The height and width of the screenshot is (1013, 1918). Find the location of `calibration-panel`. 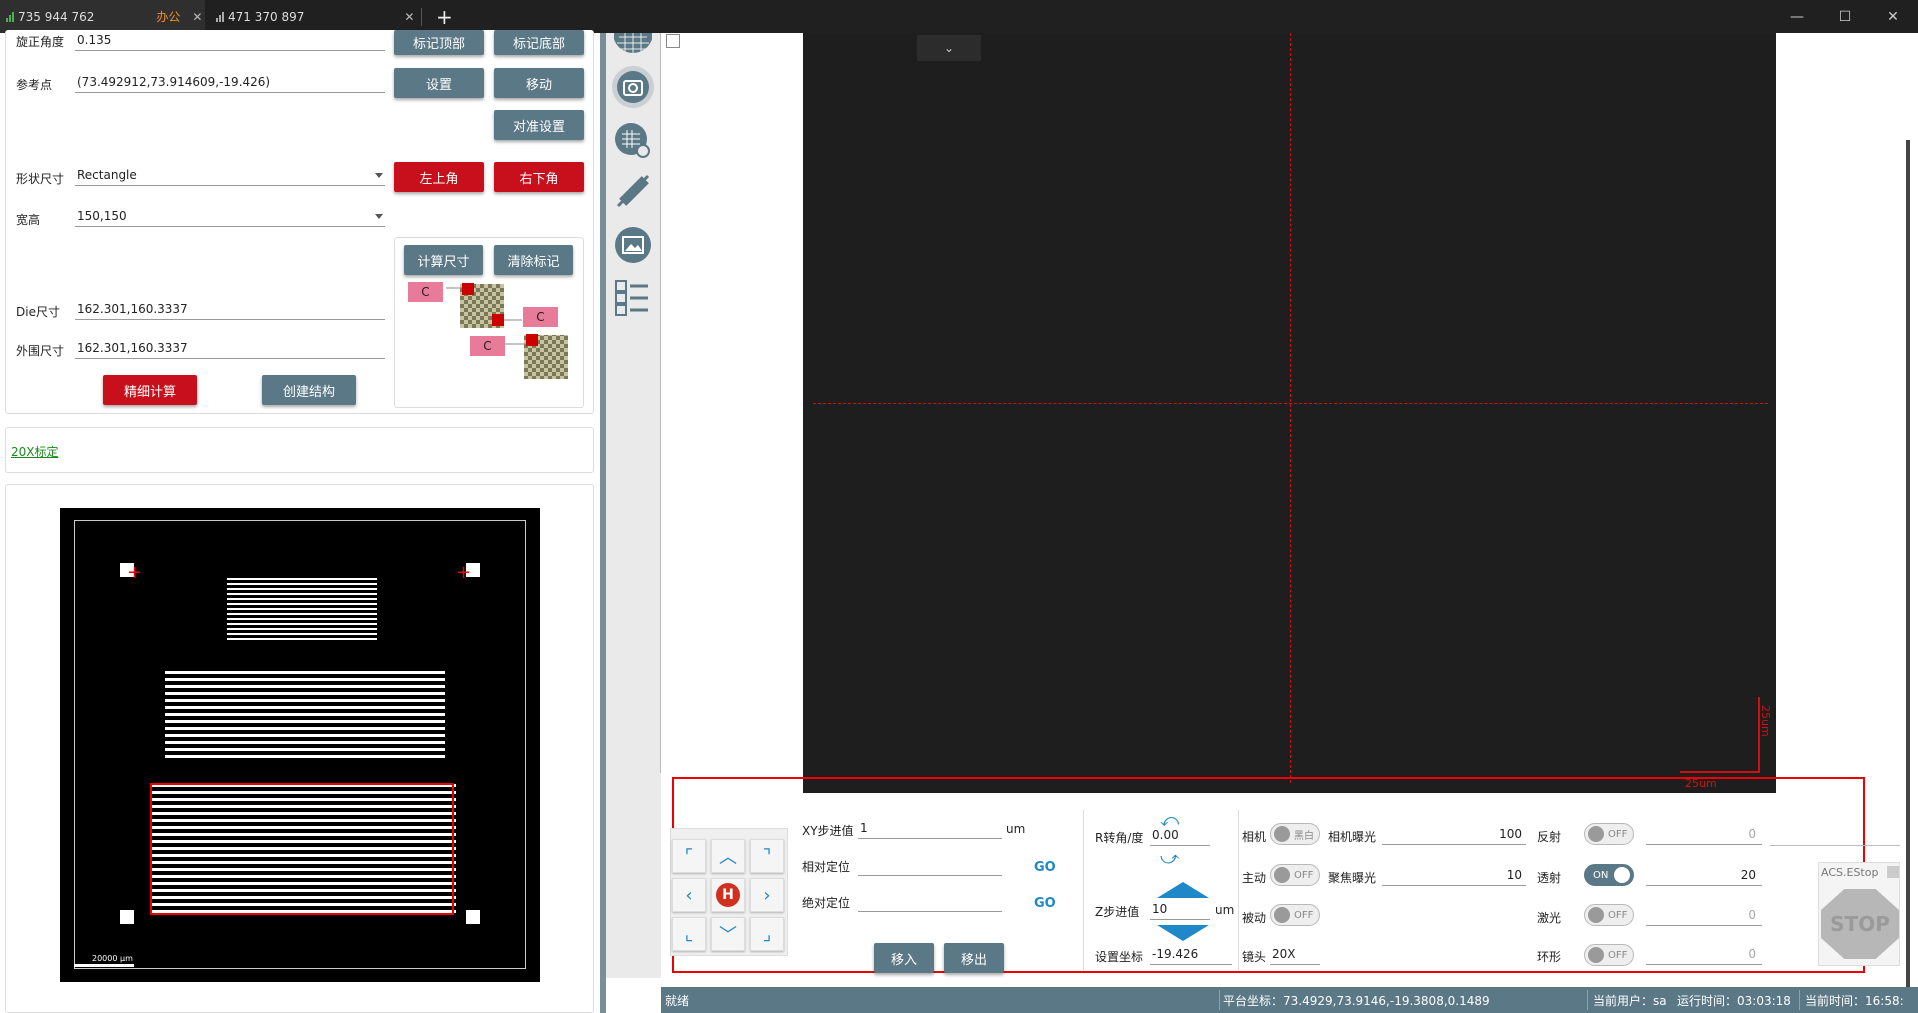

calibration-panel is located at coordinates (299, 450).